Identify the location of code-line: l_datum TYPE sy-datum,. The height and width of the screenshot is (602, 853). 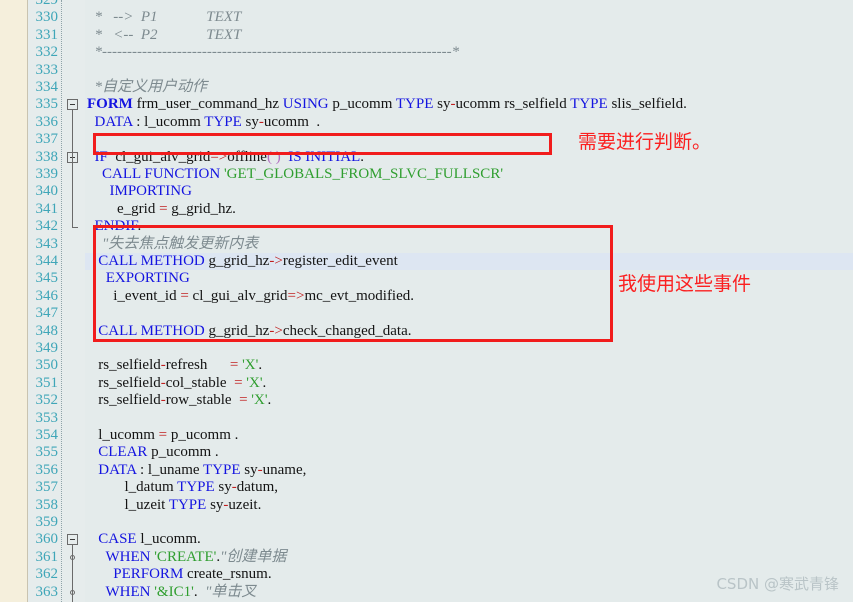
(182, 487).